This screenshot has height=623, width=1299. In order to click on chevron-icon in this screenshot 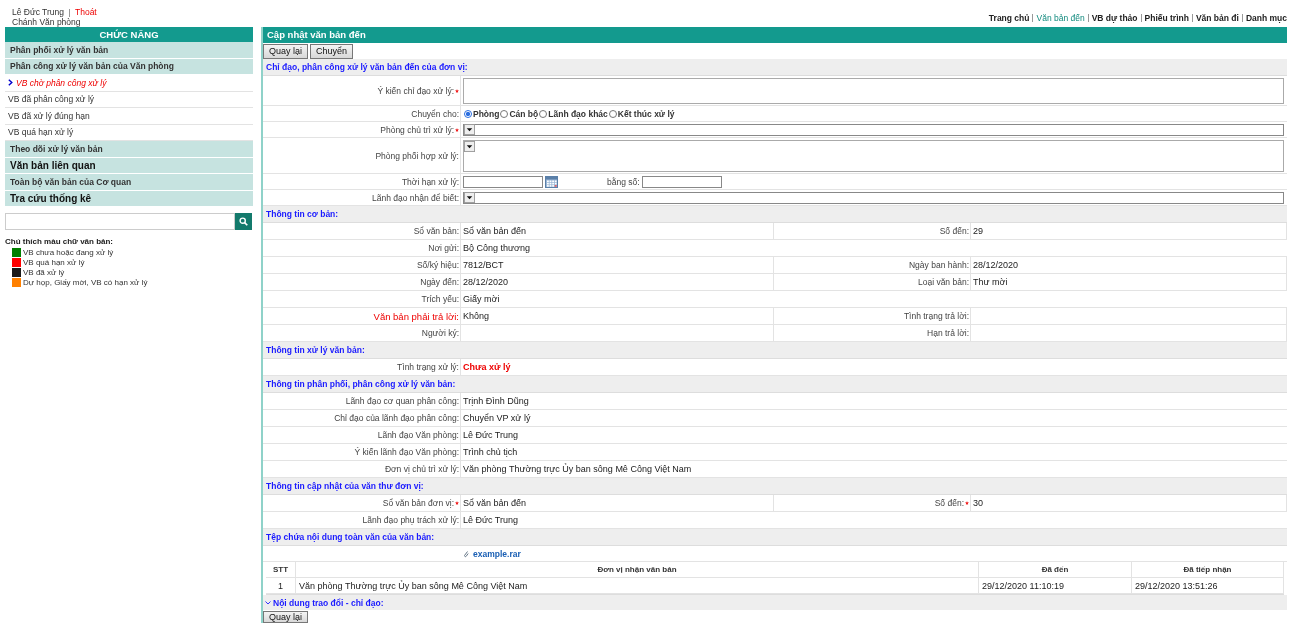, I will do `click(10, 83)`.